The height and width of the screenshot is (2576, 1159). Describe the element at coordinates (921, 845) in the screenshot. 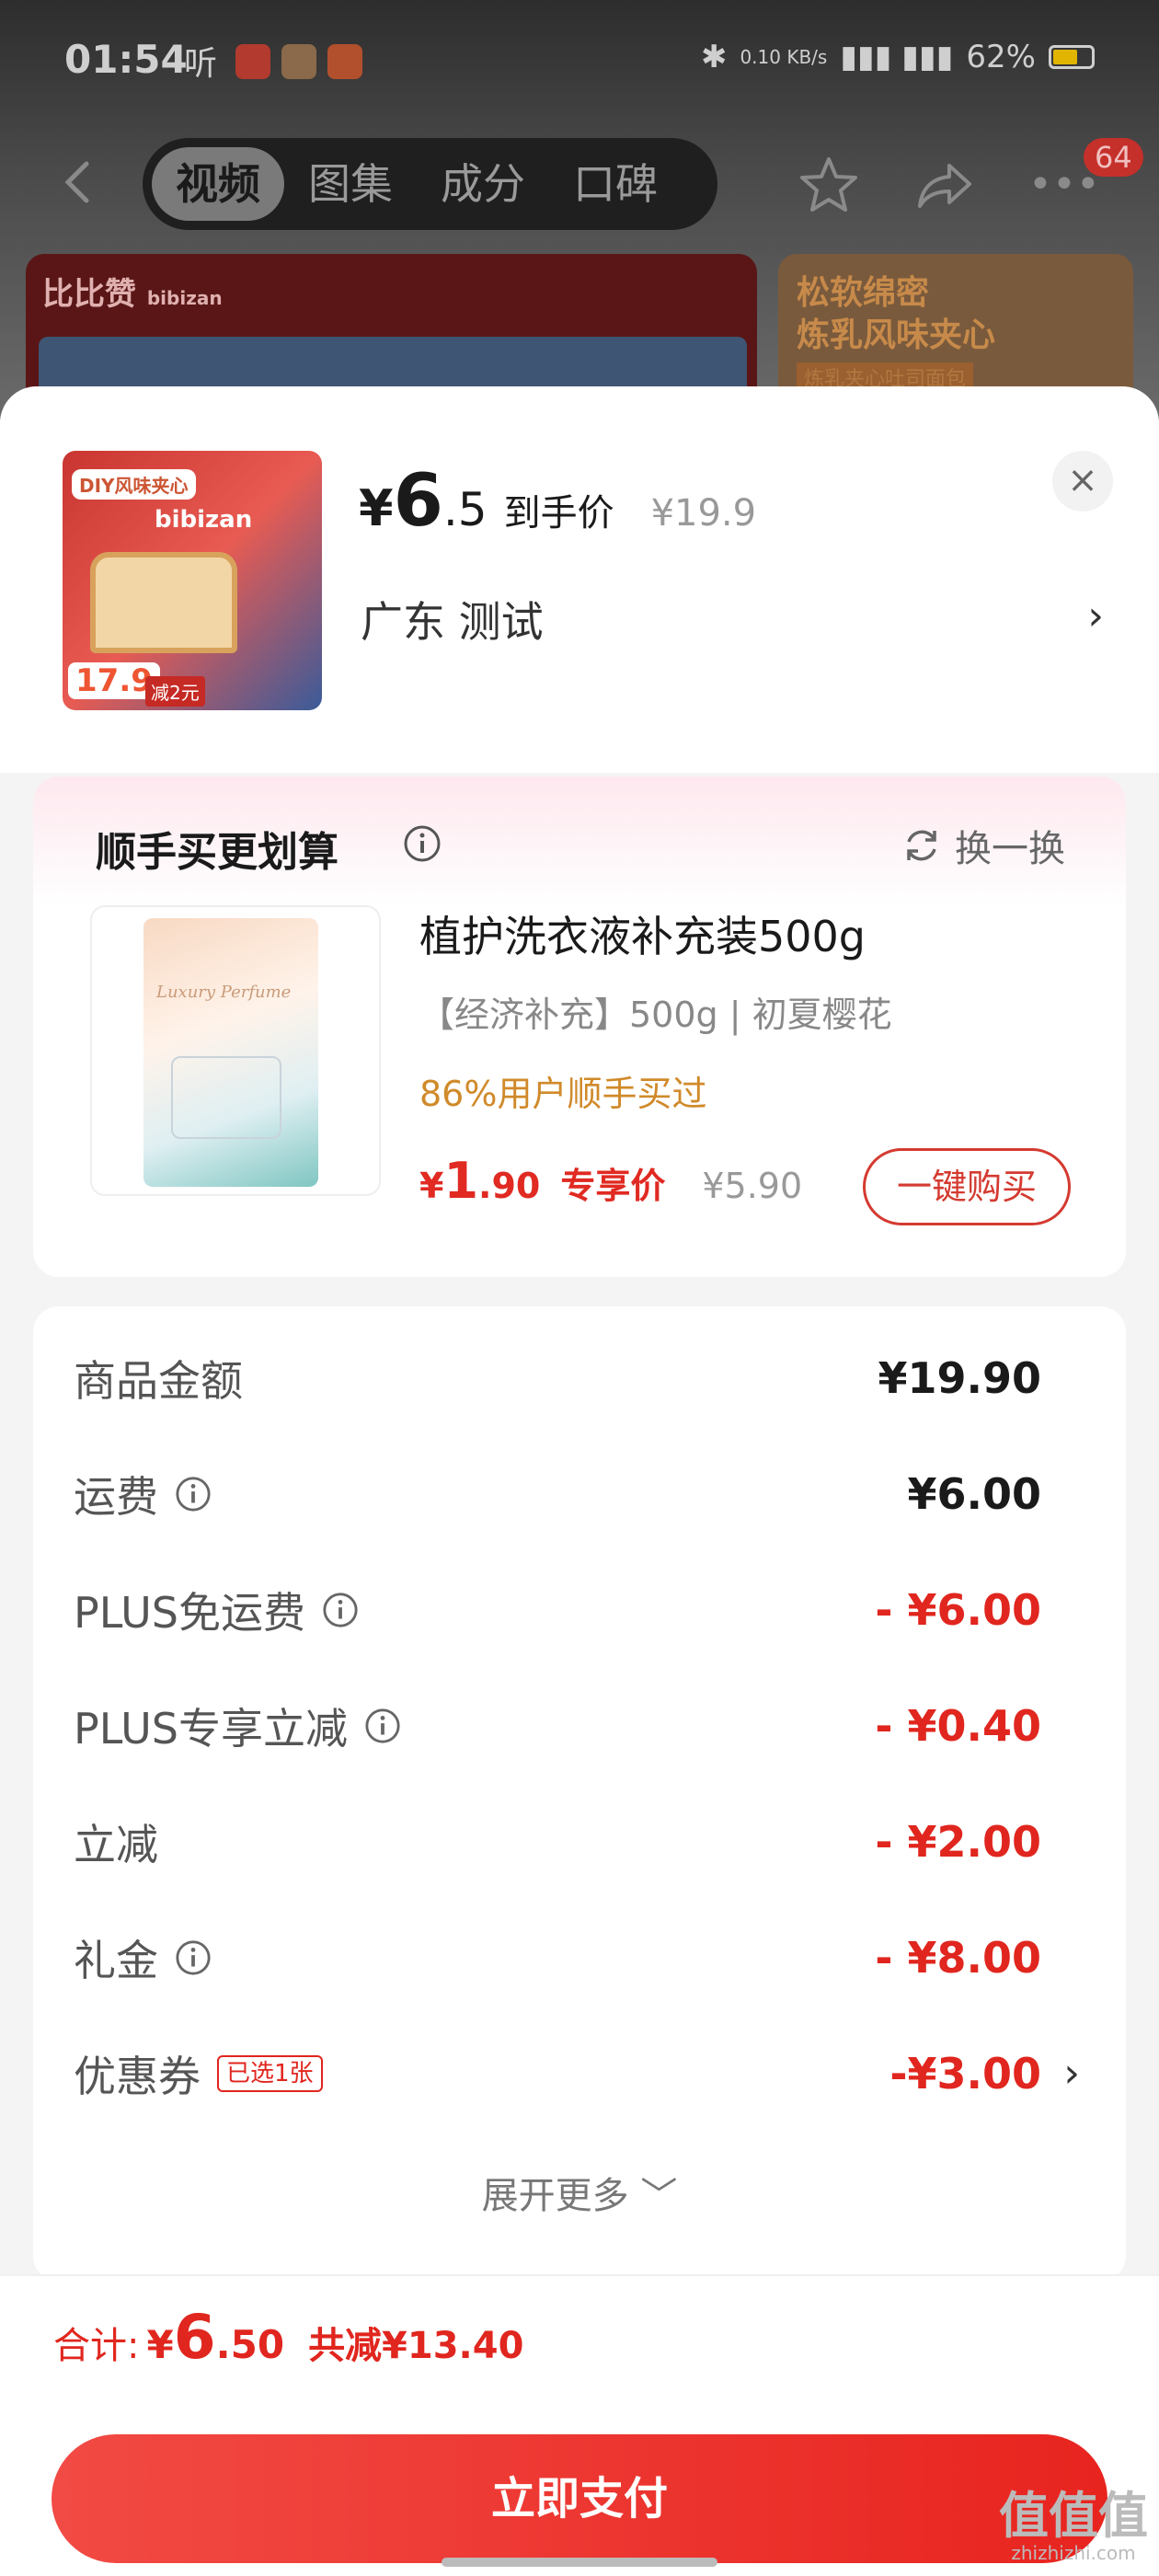

I see `refresh-icon` at that location.